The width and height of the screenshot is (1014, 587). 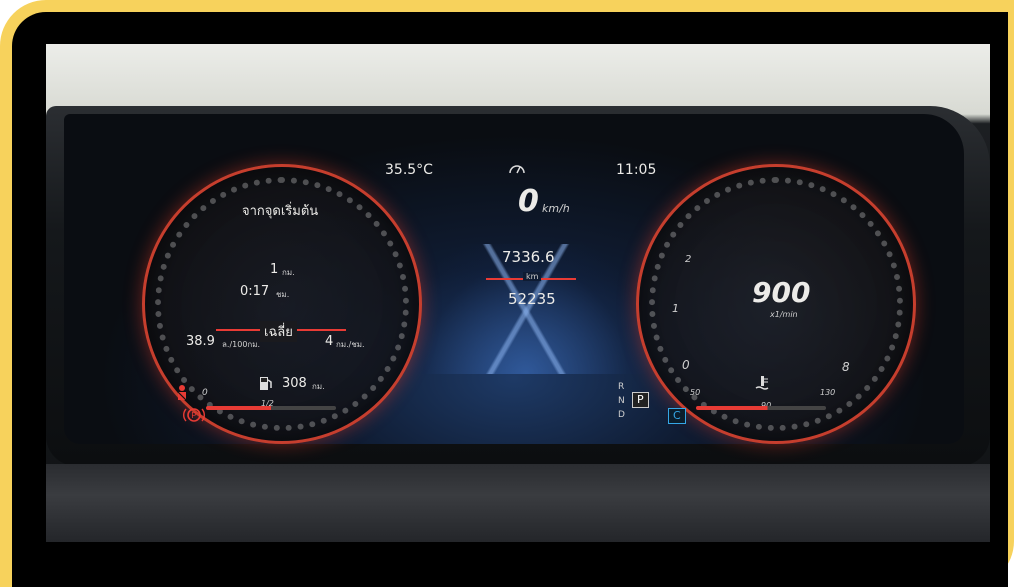 What do you see at coordinates (271, 408) in the screenshot?
I see `fuel-level-bar` at bounding box center [271, 408].